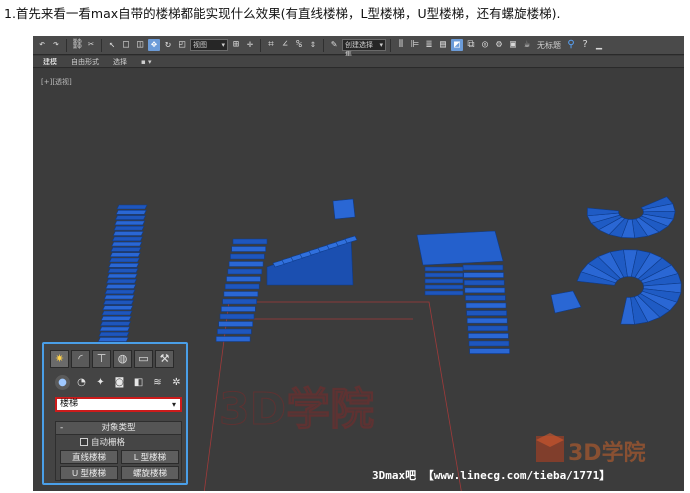  I want to click on chevron-down-icon: ▾, so click(174, 404).